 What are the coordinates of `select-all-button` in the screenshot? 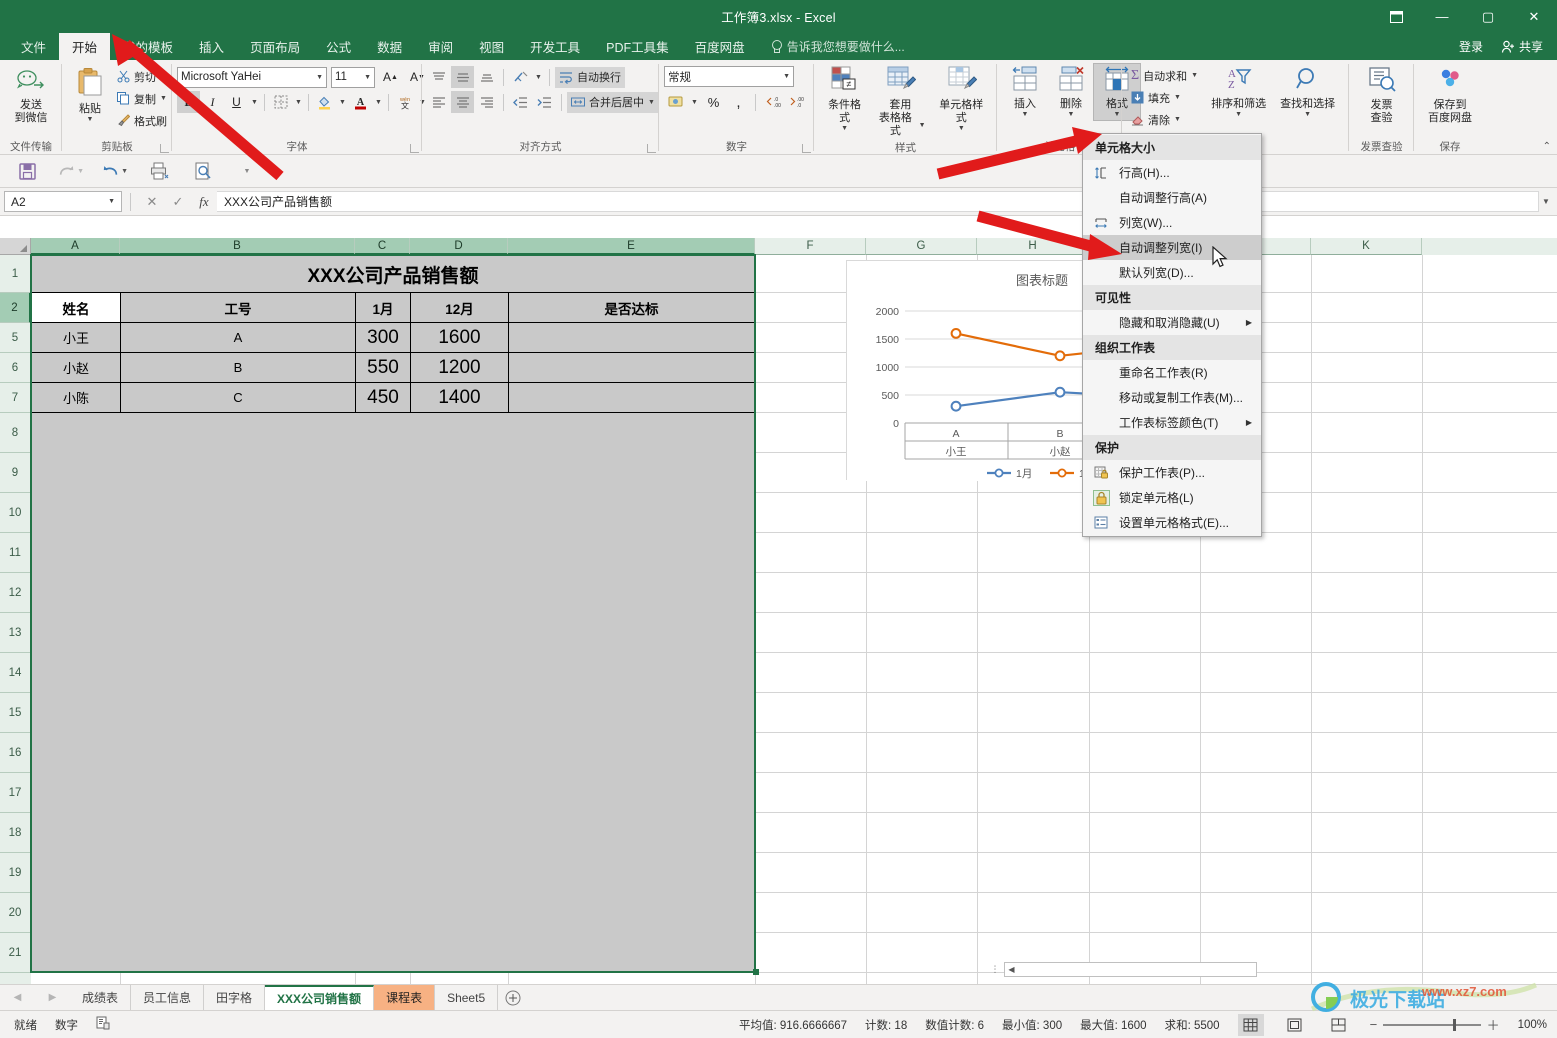 It's located at (15, 246).